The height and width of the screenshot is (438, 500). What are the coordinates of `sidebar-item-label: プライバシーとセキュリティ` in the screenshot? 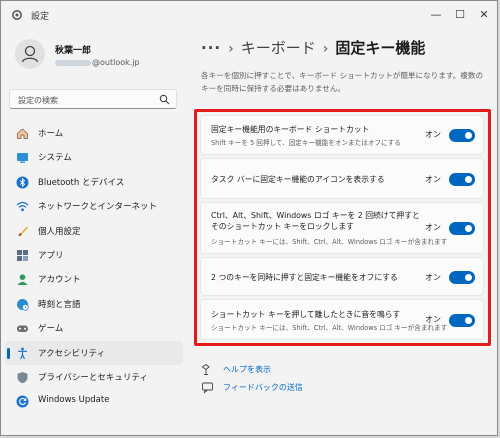 It's located at (93, 377).